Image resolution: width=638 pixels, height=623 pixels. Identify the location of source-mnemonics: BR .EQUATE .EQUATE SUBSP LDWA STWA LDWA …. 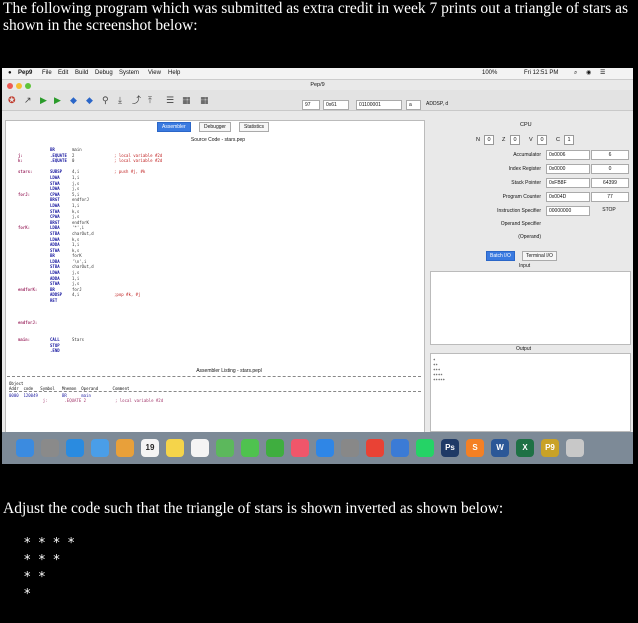
(58, 250).